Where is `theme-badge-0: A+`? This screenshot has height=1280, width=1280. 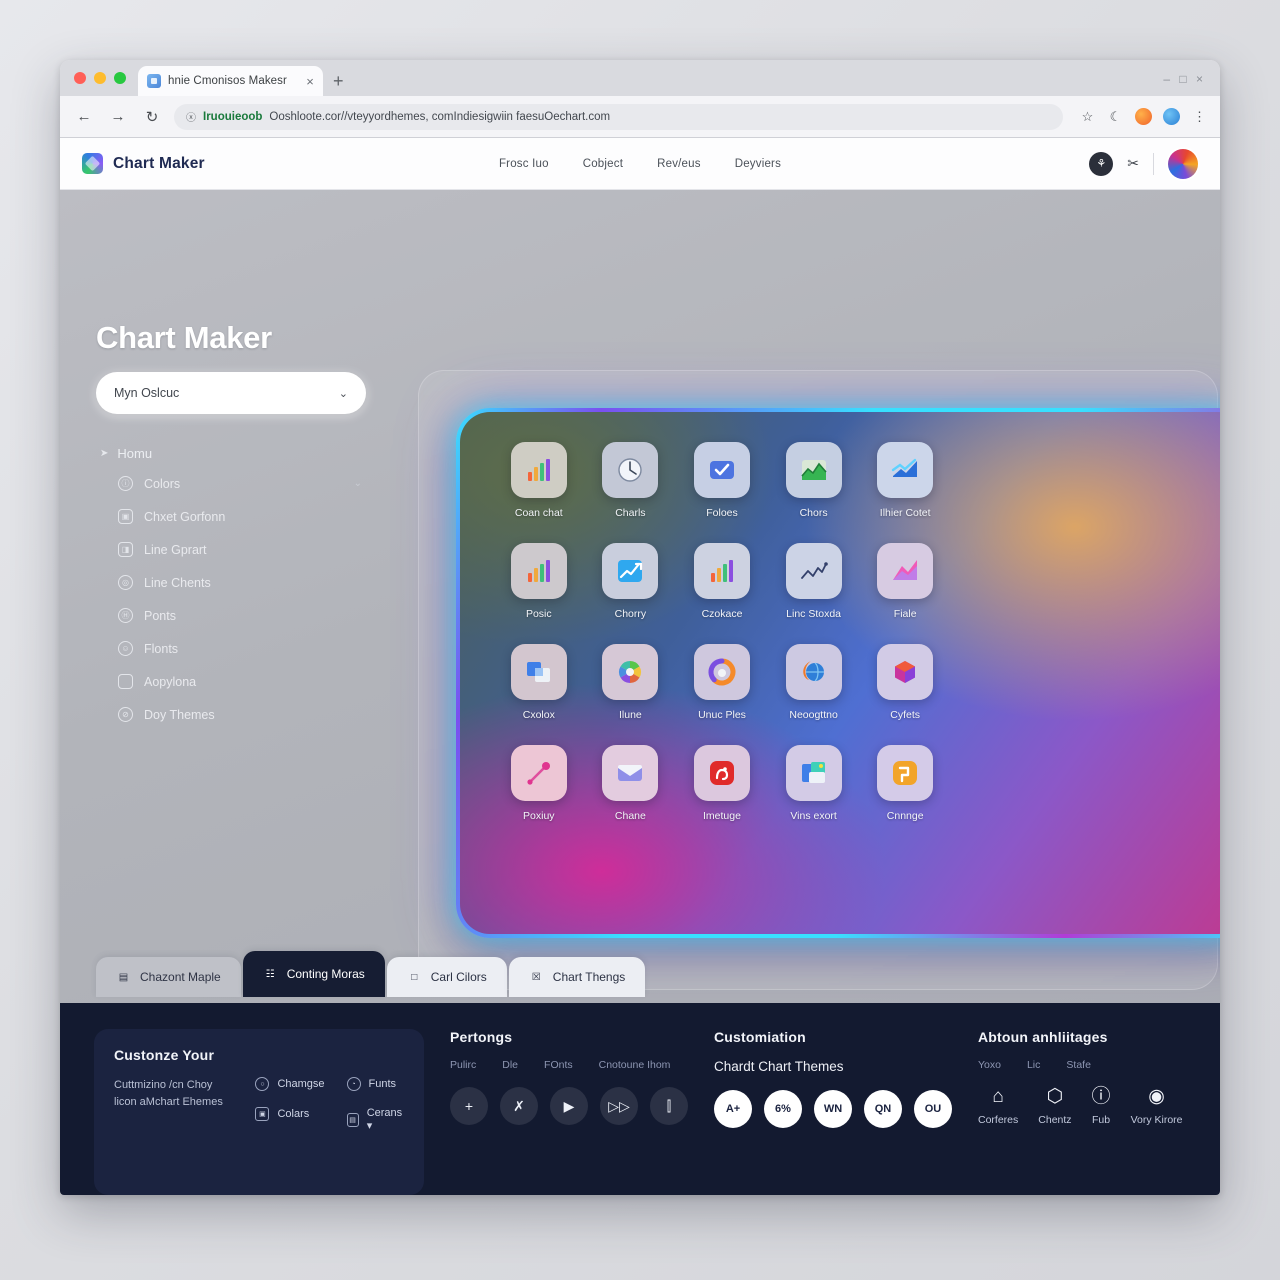
theme-badge-0: A+ is located at coordinates (733, 1109).